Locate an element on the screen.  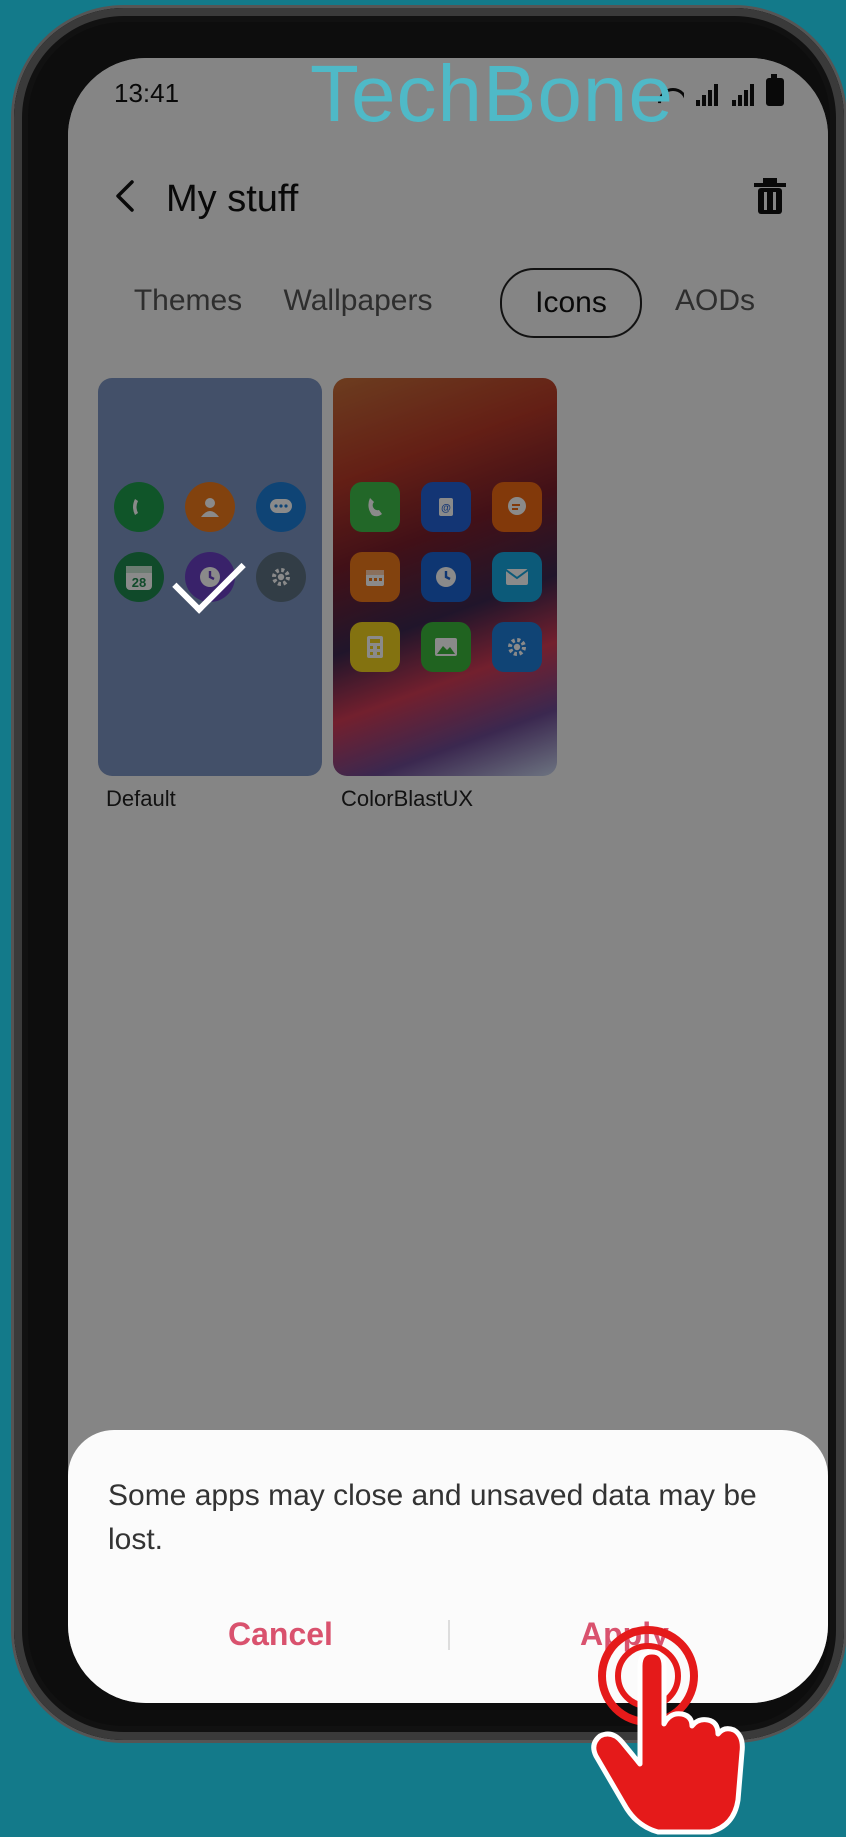
tap-hand-icon is located at coordinates (668, 1730).